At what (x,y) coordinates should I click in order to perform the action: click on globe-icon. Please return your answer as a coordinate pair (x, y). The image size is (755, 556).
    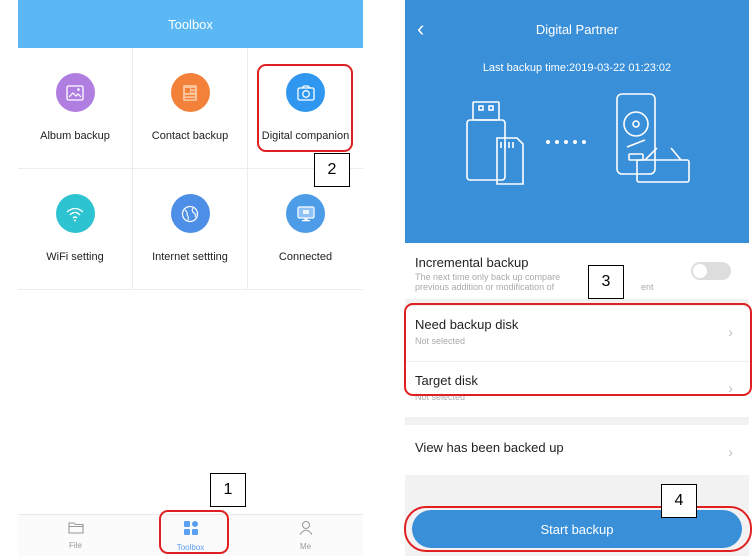
    Looking at the image, I should click on (190, 213).